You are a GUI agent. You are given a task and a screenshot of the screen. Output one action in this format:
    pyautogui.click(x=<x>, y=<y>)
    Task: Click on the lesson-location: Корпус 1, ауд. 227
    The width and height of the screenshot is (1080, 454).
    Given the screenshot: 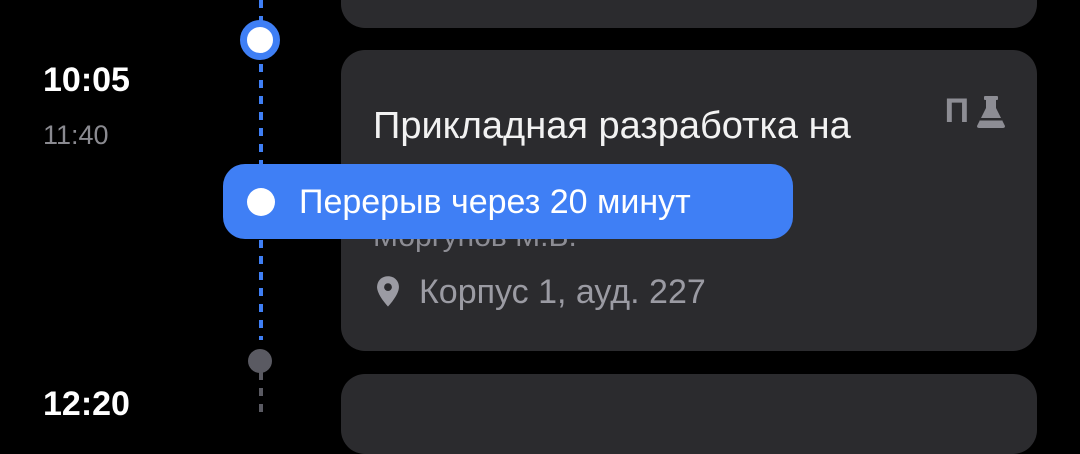 What is the action you would take?
    pyautogui.click(x=539, y=292)
    